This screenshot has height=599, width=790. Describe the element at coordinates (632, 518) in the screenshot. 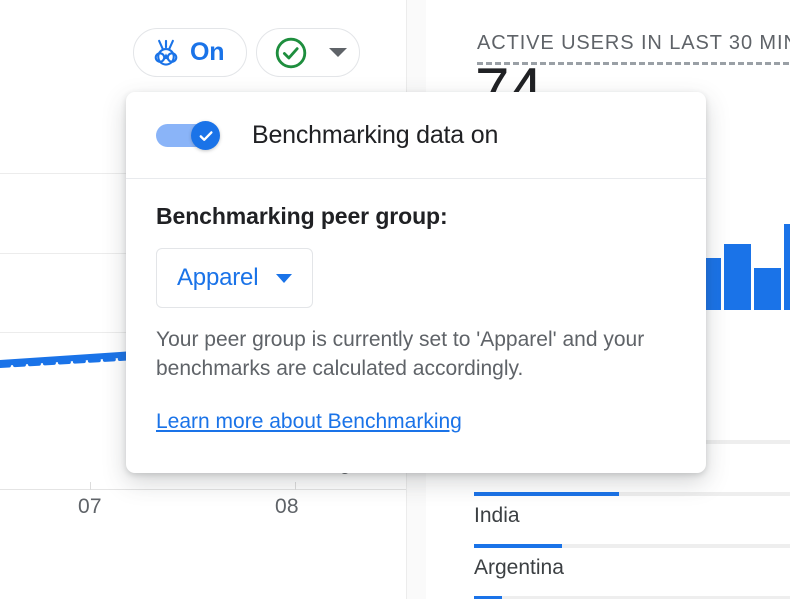

I see `list-item: India` at that location.